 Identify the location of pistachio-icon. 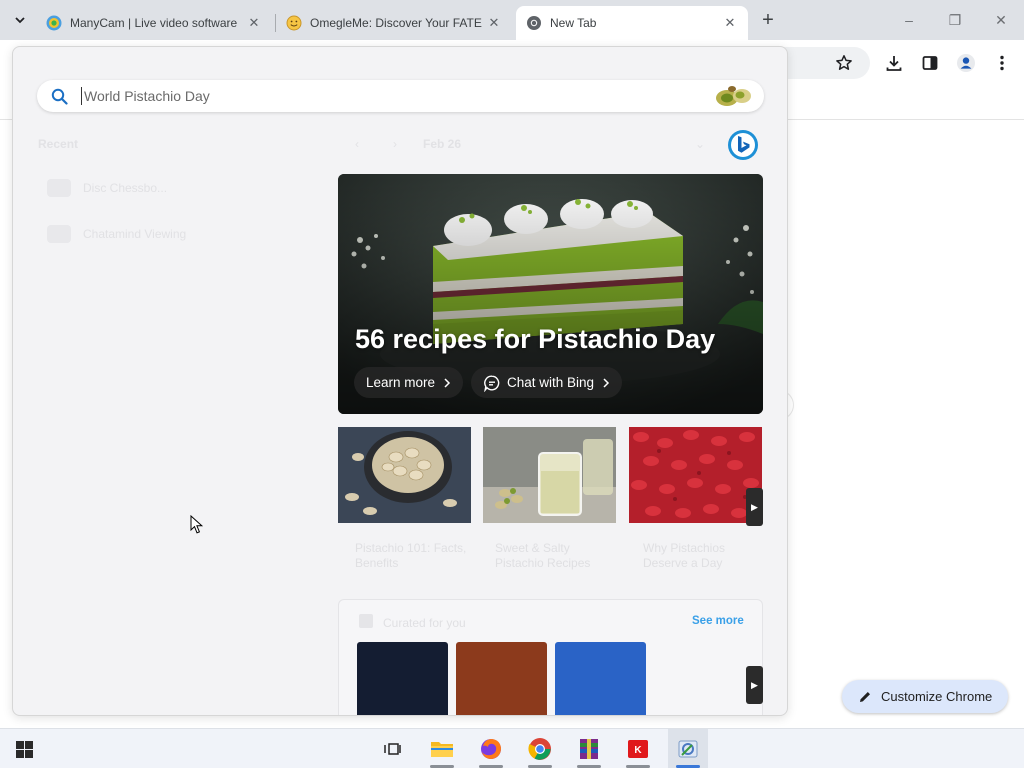
(733, 96).